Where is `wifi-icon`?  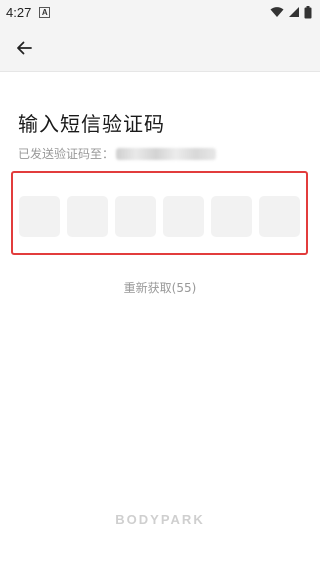 wifi-icon is located at coordinates (277, 12).